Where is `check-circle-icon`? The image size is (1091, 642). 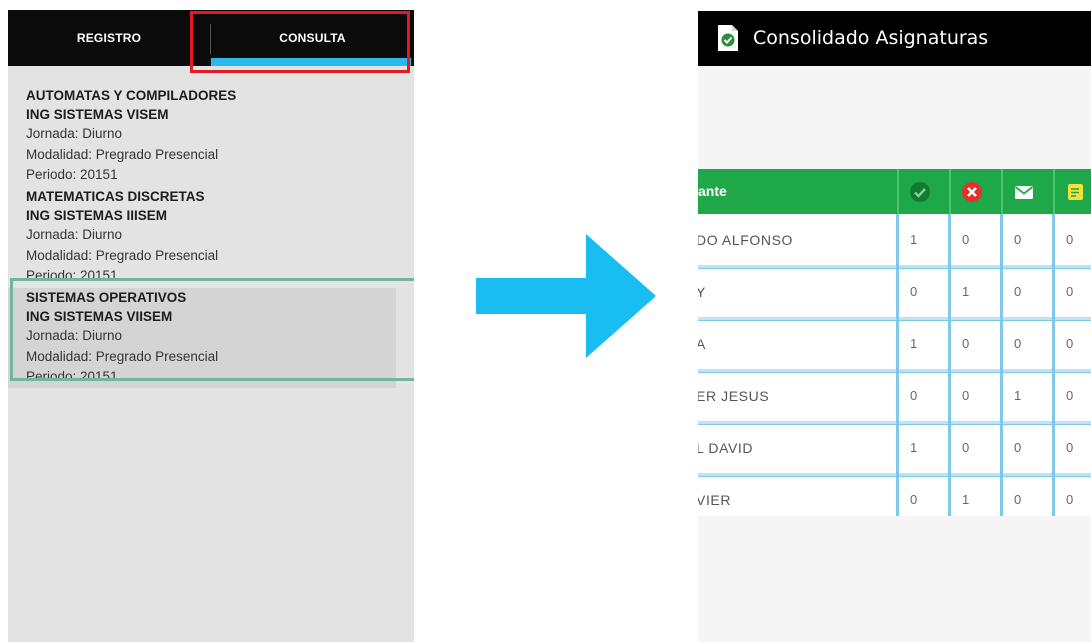
check-circle-icon is located at coordinates (920, 192).